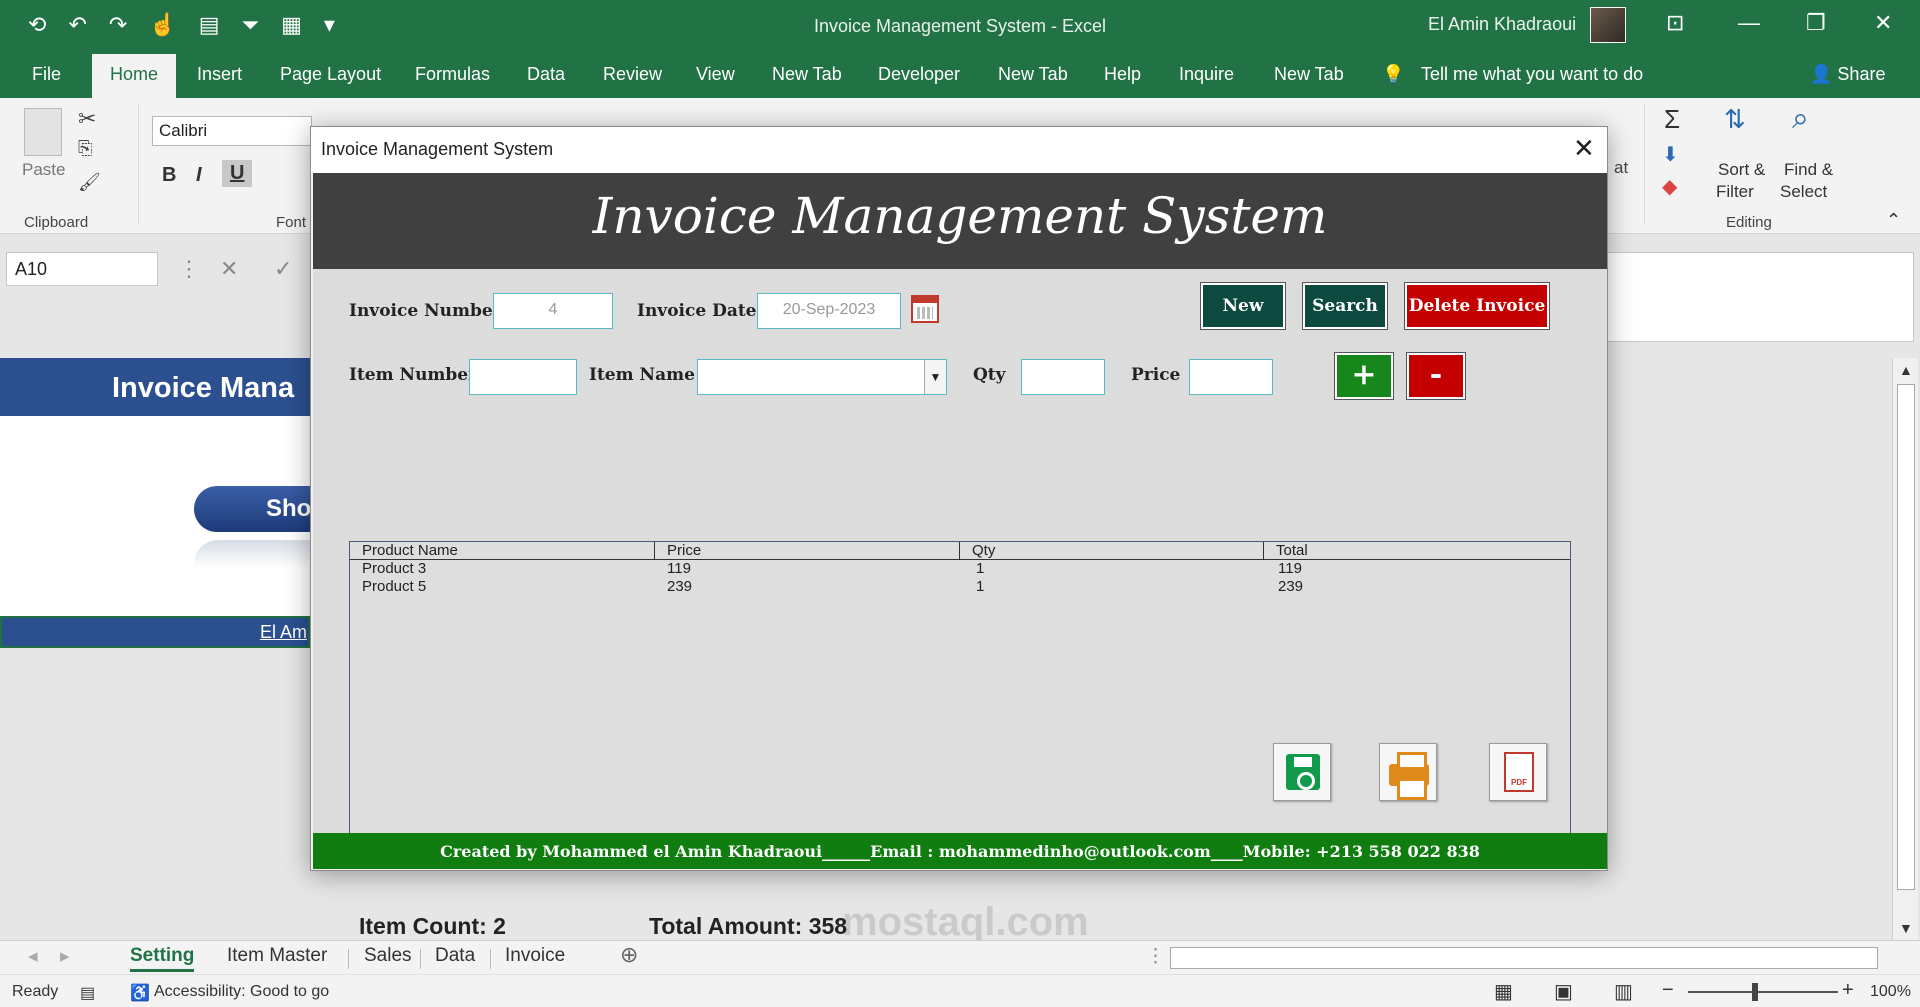 The width and height of the screenshot is (1920, 1007). I want to click on author-link: El Am, so click(155, 632).